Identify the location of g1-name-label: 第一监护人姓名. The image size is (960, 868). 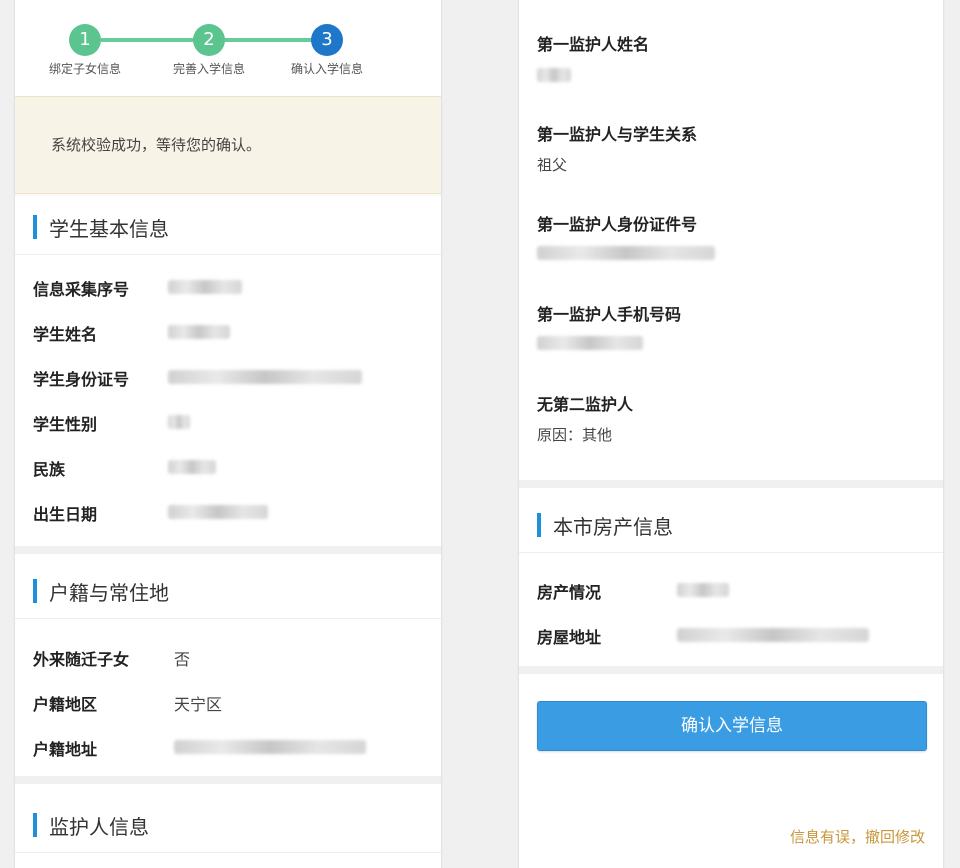
(593, 44).